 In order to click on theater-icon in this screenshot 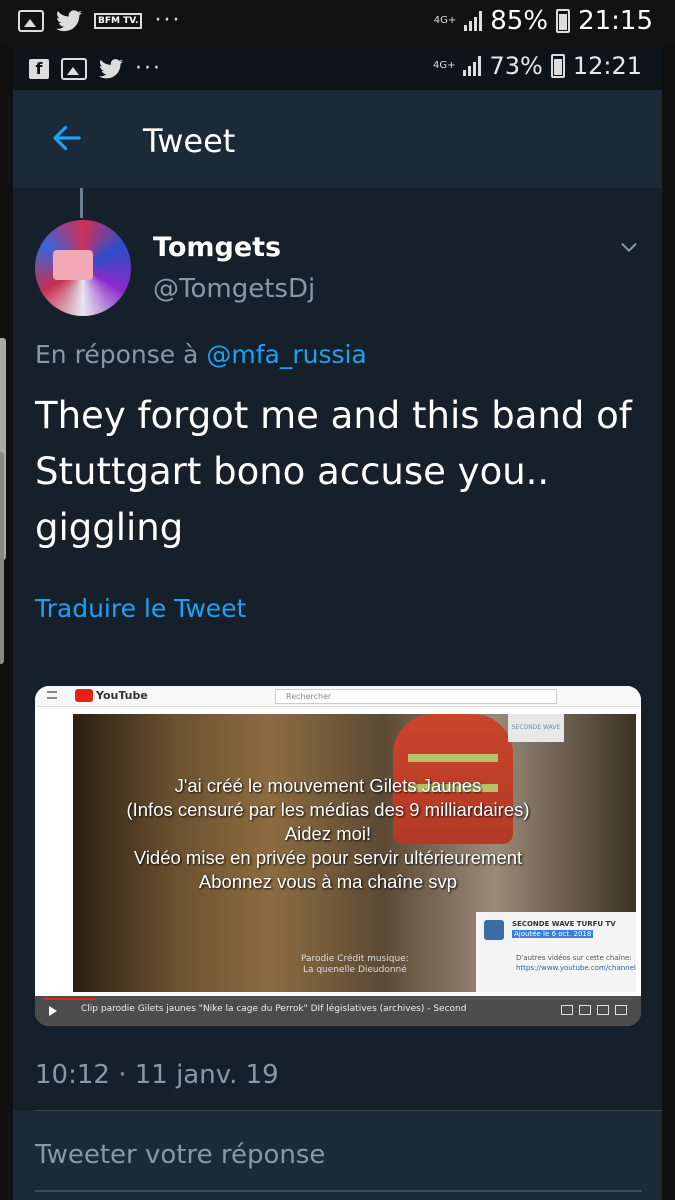, I will do `click(603, 1010)`.